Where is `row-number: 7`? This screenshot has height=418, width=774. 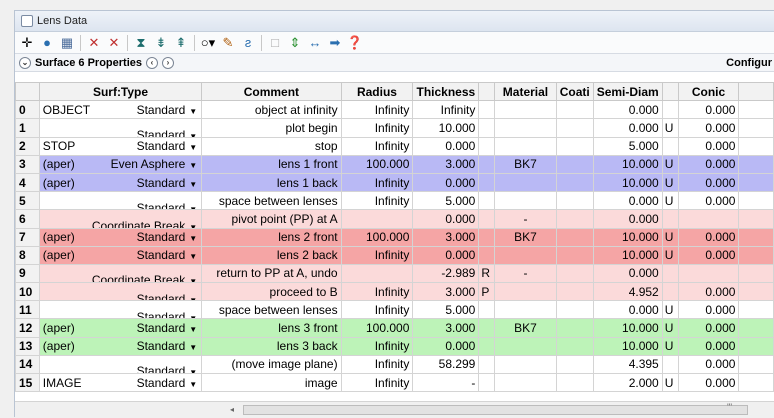
row-number: 7 is located at coordinates (27, 237).